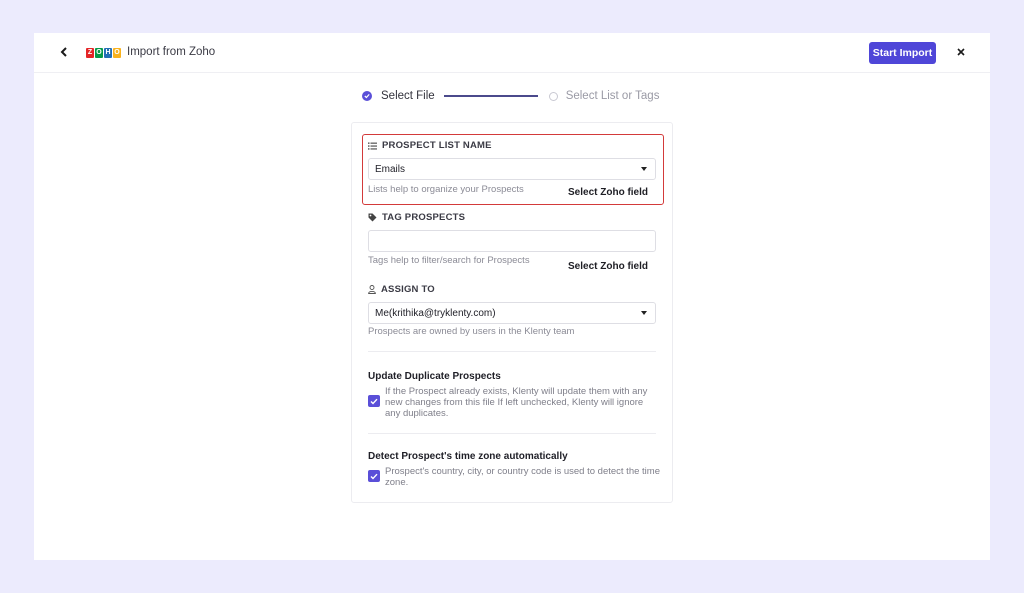 This screenshot has width=1024, height=593. I want to click on assign-to-label: ASSIGN TO, so click(401, 289).